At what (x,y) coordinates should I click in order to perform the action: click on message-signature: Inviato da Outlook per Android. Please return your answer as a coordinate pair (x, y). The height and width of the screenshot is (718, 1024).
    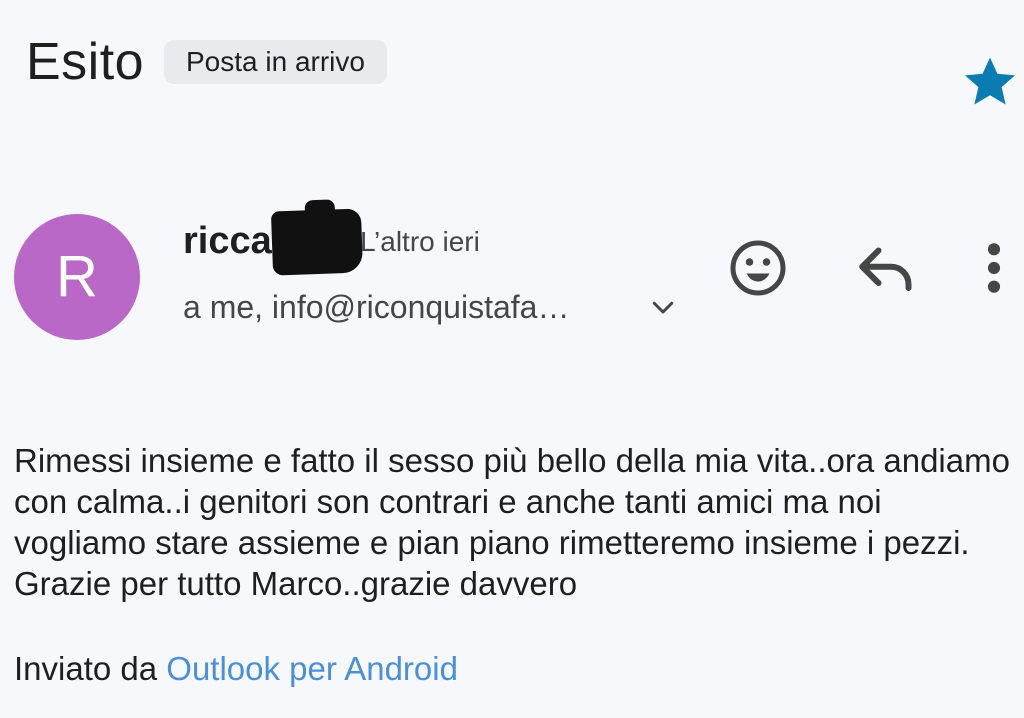
    Looking at the image, I should click on (236, 669).